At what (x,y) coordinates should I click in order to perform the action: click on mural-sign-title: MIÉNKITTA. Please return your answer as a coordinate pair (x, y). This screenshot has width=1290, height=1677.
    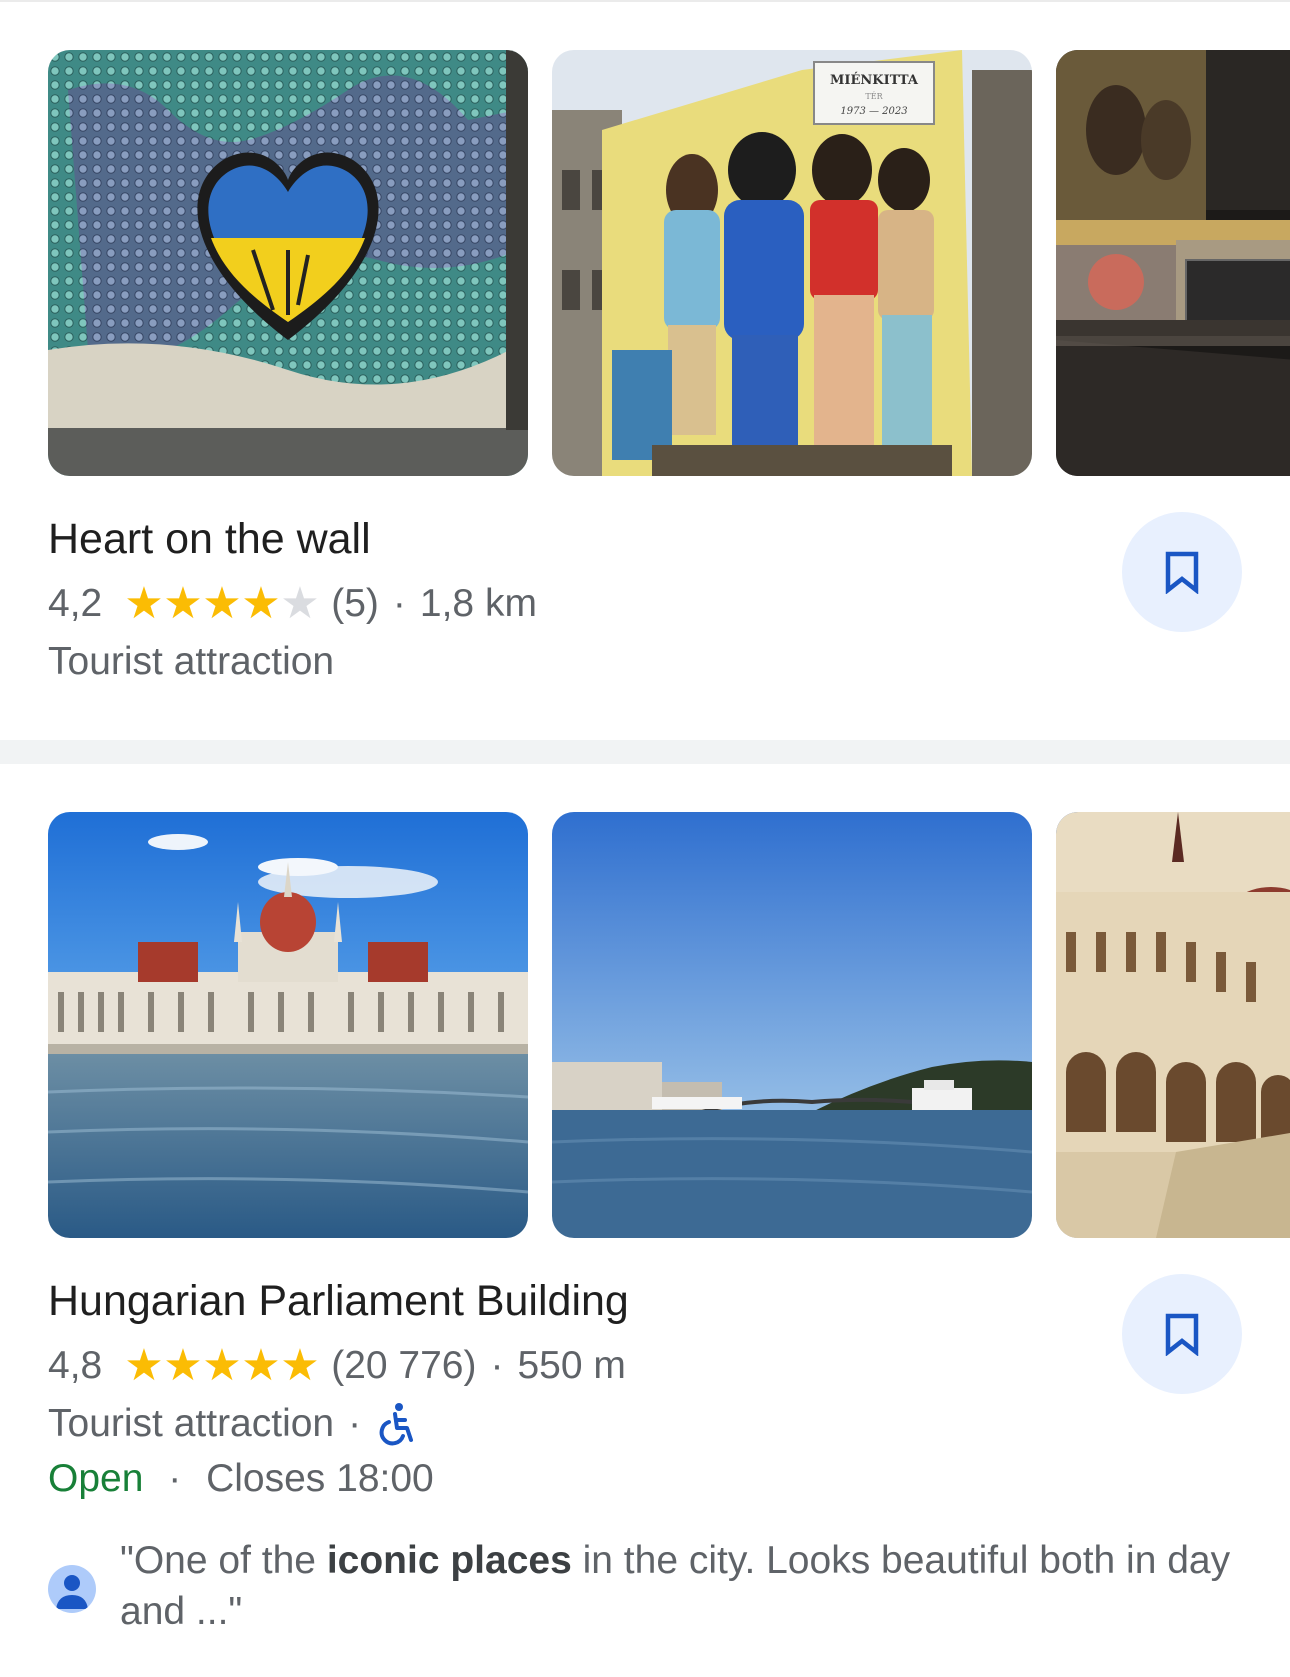
    Looking at the image, I should click on (874, 80).